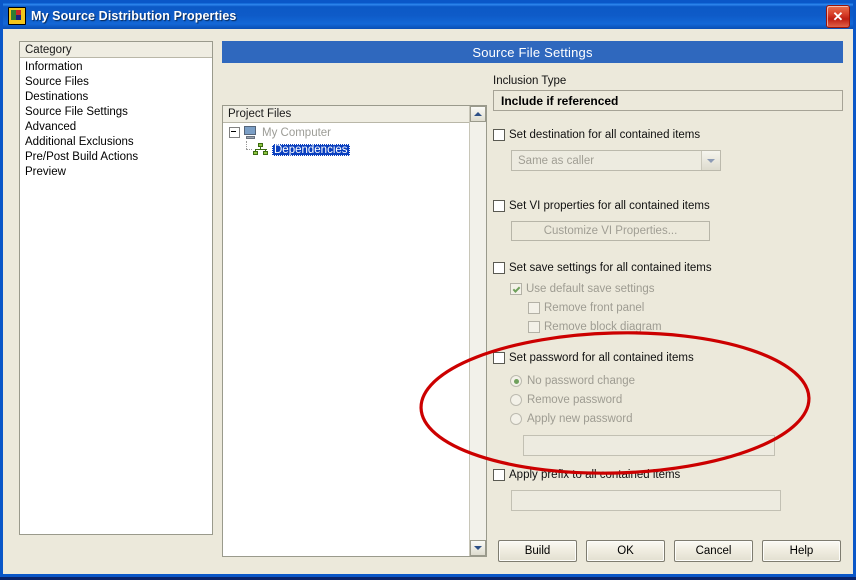  What do you see at coordinates (499, 358) in the screenshot?
I see `set-password-checkbox` at bounding box center [499, 358].